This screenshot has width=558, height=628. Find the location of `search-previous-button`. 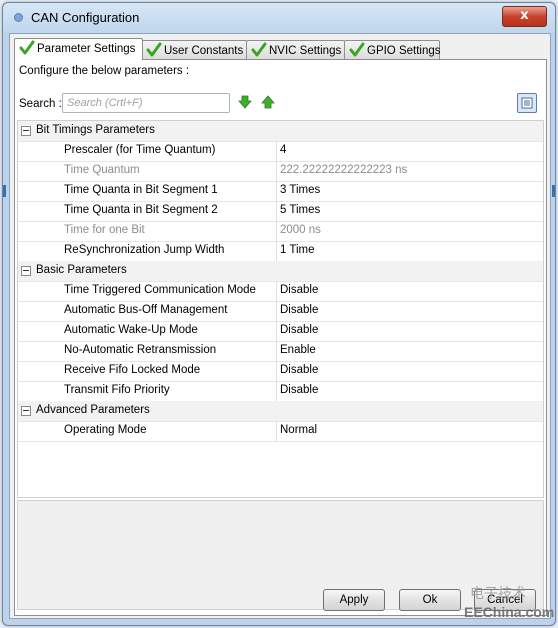

search-previous-button is located at coordinates (268, 102).